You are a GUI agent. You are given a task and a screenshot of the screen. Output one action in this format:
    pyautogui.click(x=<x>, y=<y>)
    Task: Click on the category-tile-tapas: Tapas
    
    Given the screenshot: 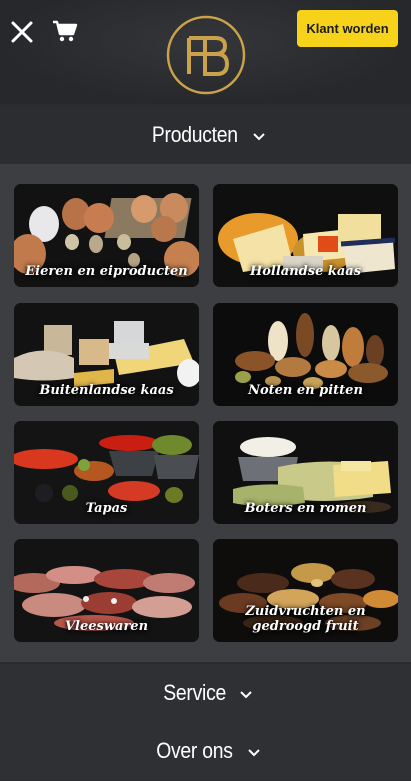 What is the action you would take?
    pyautogui.click(x=106, y=472)
    